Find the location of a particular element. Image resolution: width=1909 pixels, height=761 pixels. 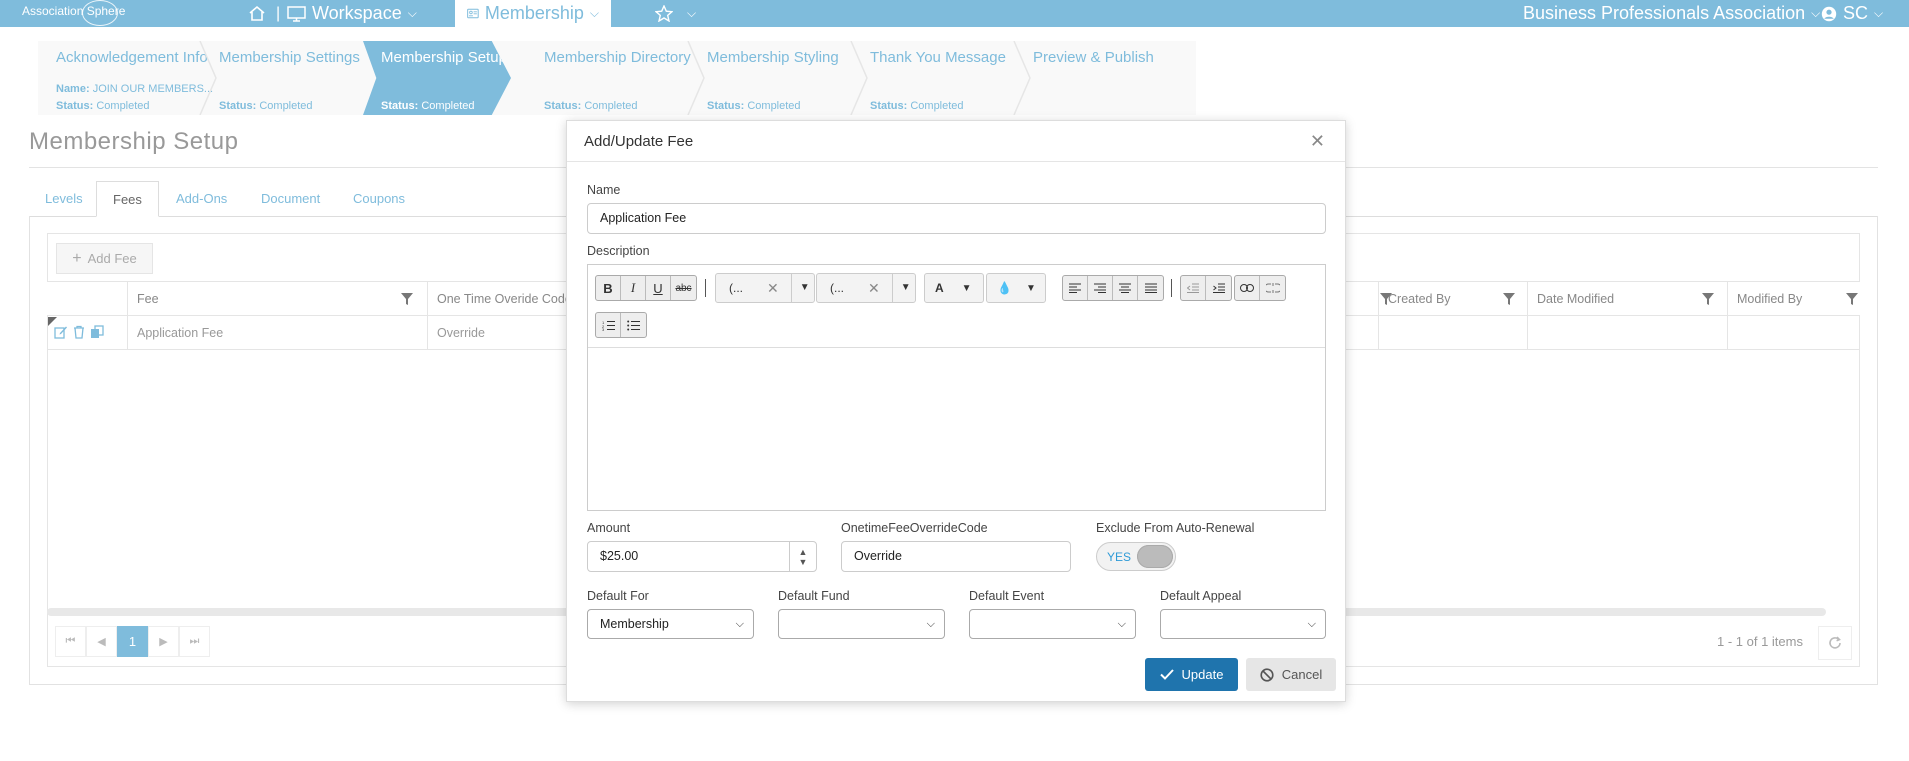

favorites-menu: ⌵ is located at coordinates (675, 13).